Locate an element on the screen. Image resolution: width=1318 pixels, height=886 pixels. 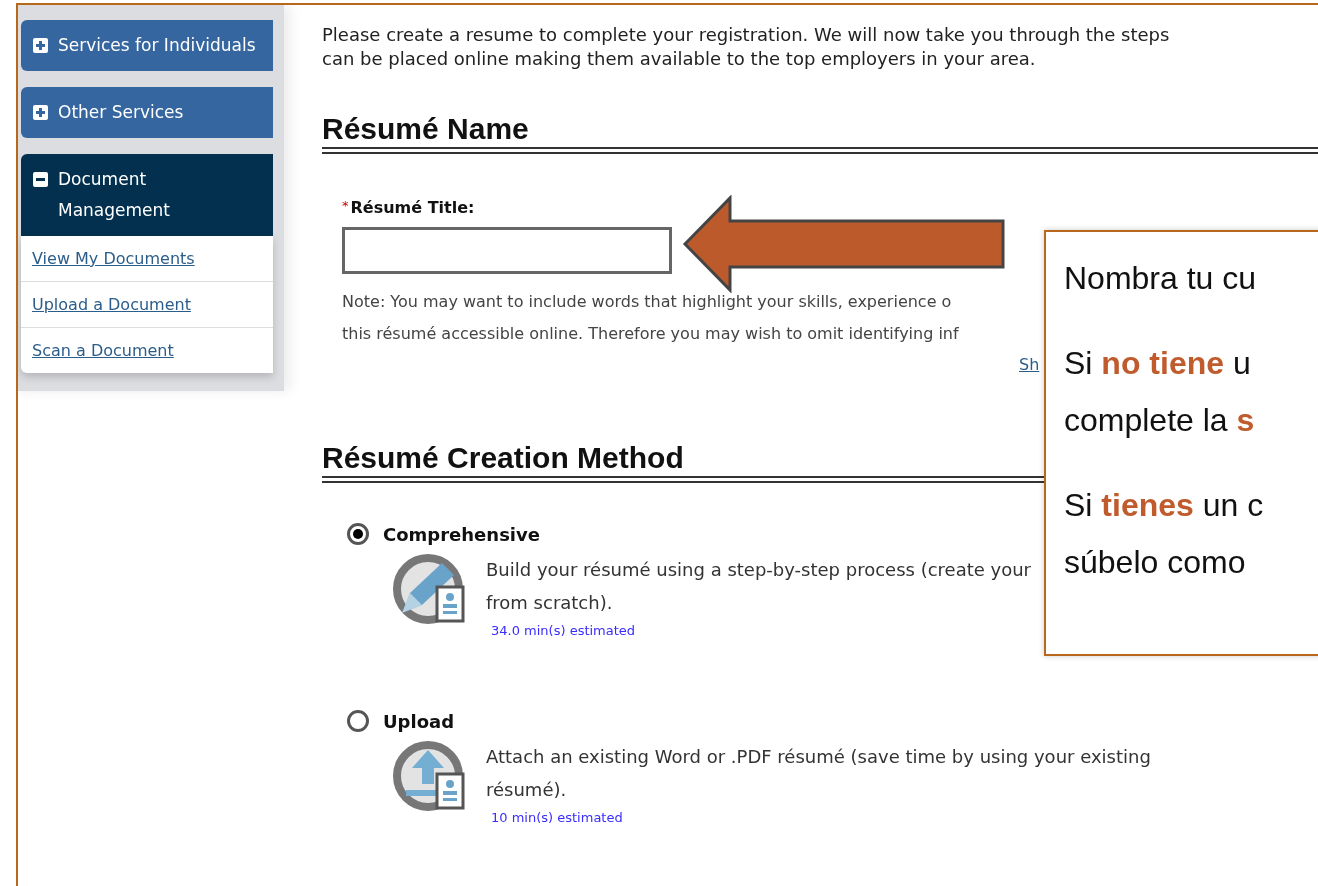
option-label: Comprehensive is located at coordinates (461, 534).